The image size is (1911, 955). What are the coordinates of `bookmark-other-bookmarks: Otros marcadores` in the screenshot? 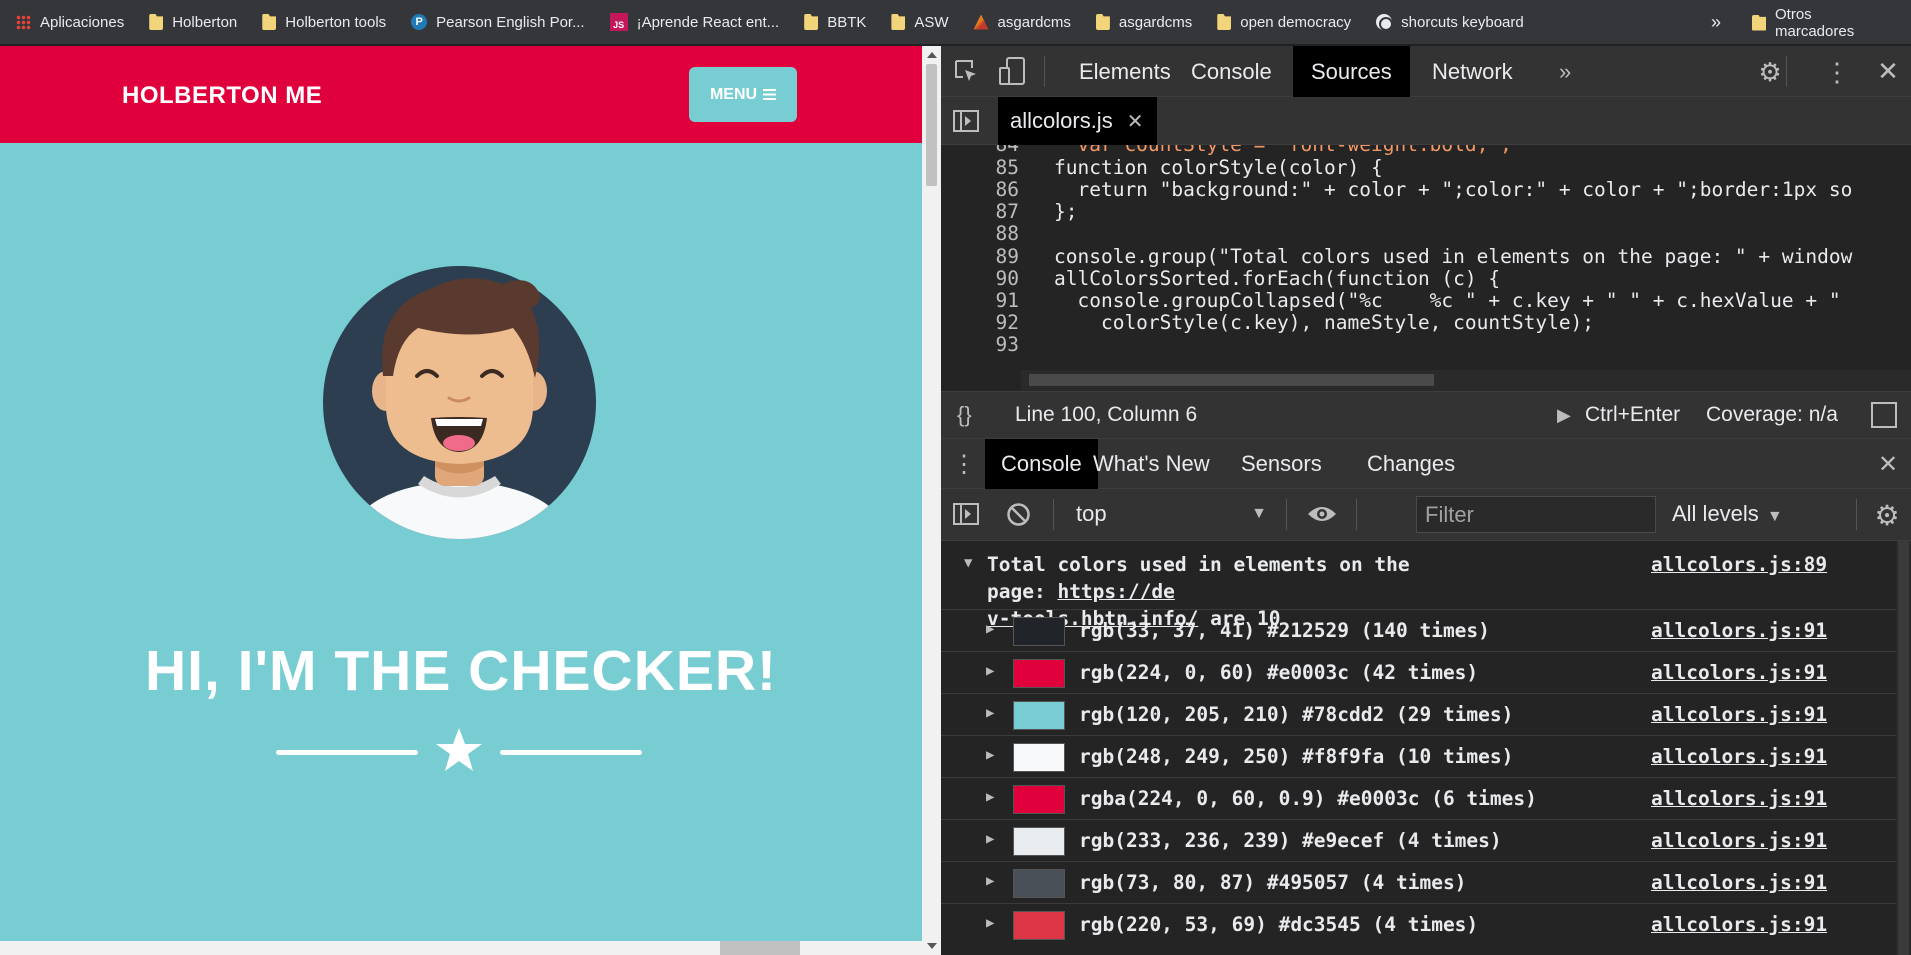 It's located at (1819, 22).